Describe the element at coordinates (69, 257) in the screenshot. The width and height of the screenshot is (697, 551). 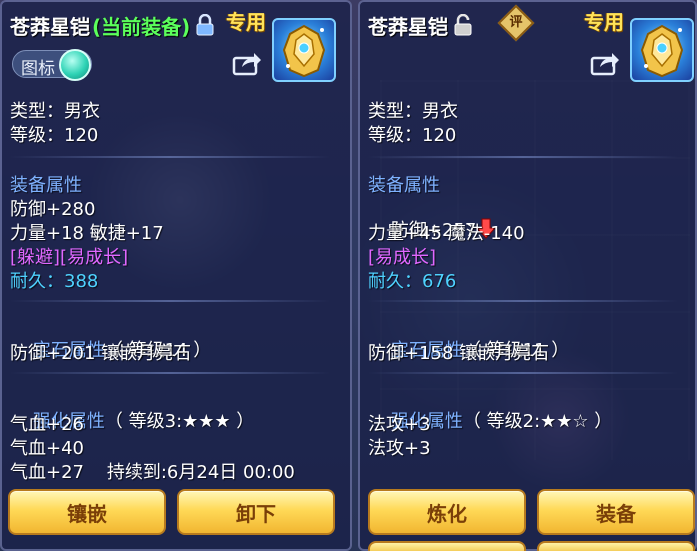
I see `special-effect: [躲避][易成长]` at that location.